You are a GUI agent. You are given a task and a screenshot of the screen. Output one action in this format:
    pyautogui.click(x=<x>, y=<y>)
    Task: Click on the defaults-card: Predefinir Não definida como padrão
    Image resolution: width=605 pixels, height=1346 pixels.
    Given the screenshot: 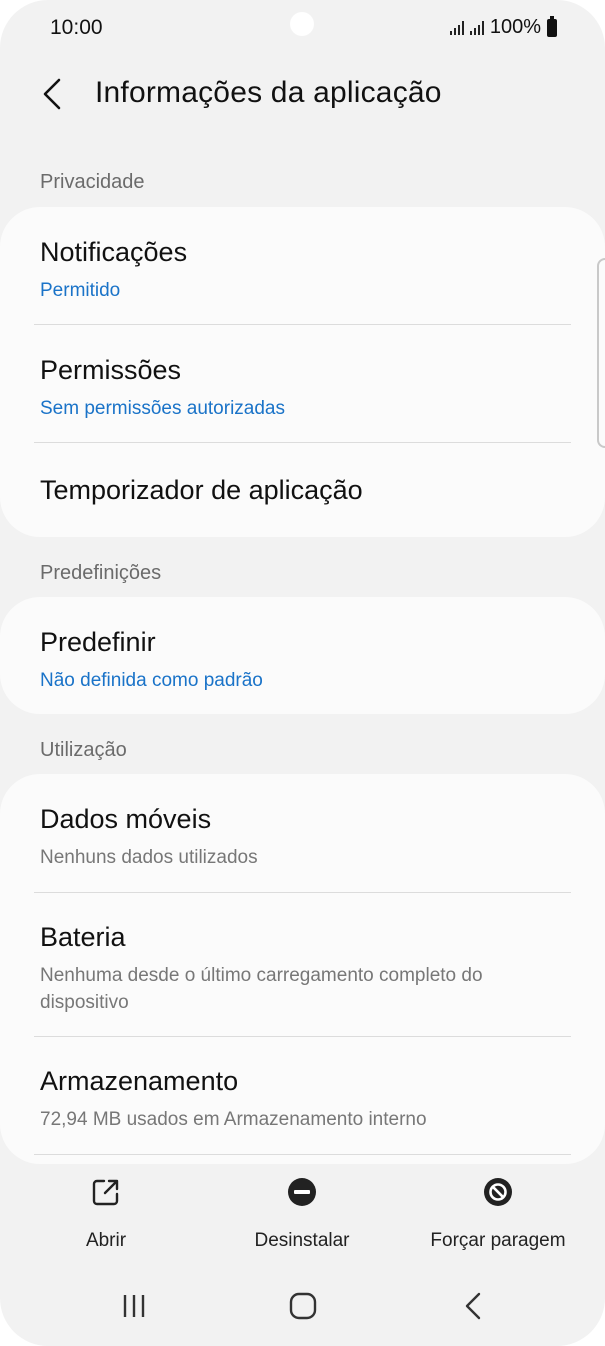 What is the action you would take?
    pyautogui.click(x=302, y=655)
    